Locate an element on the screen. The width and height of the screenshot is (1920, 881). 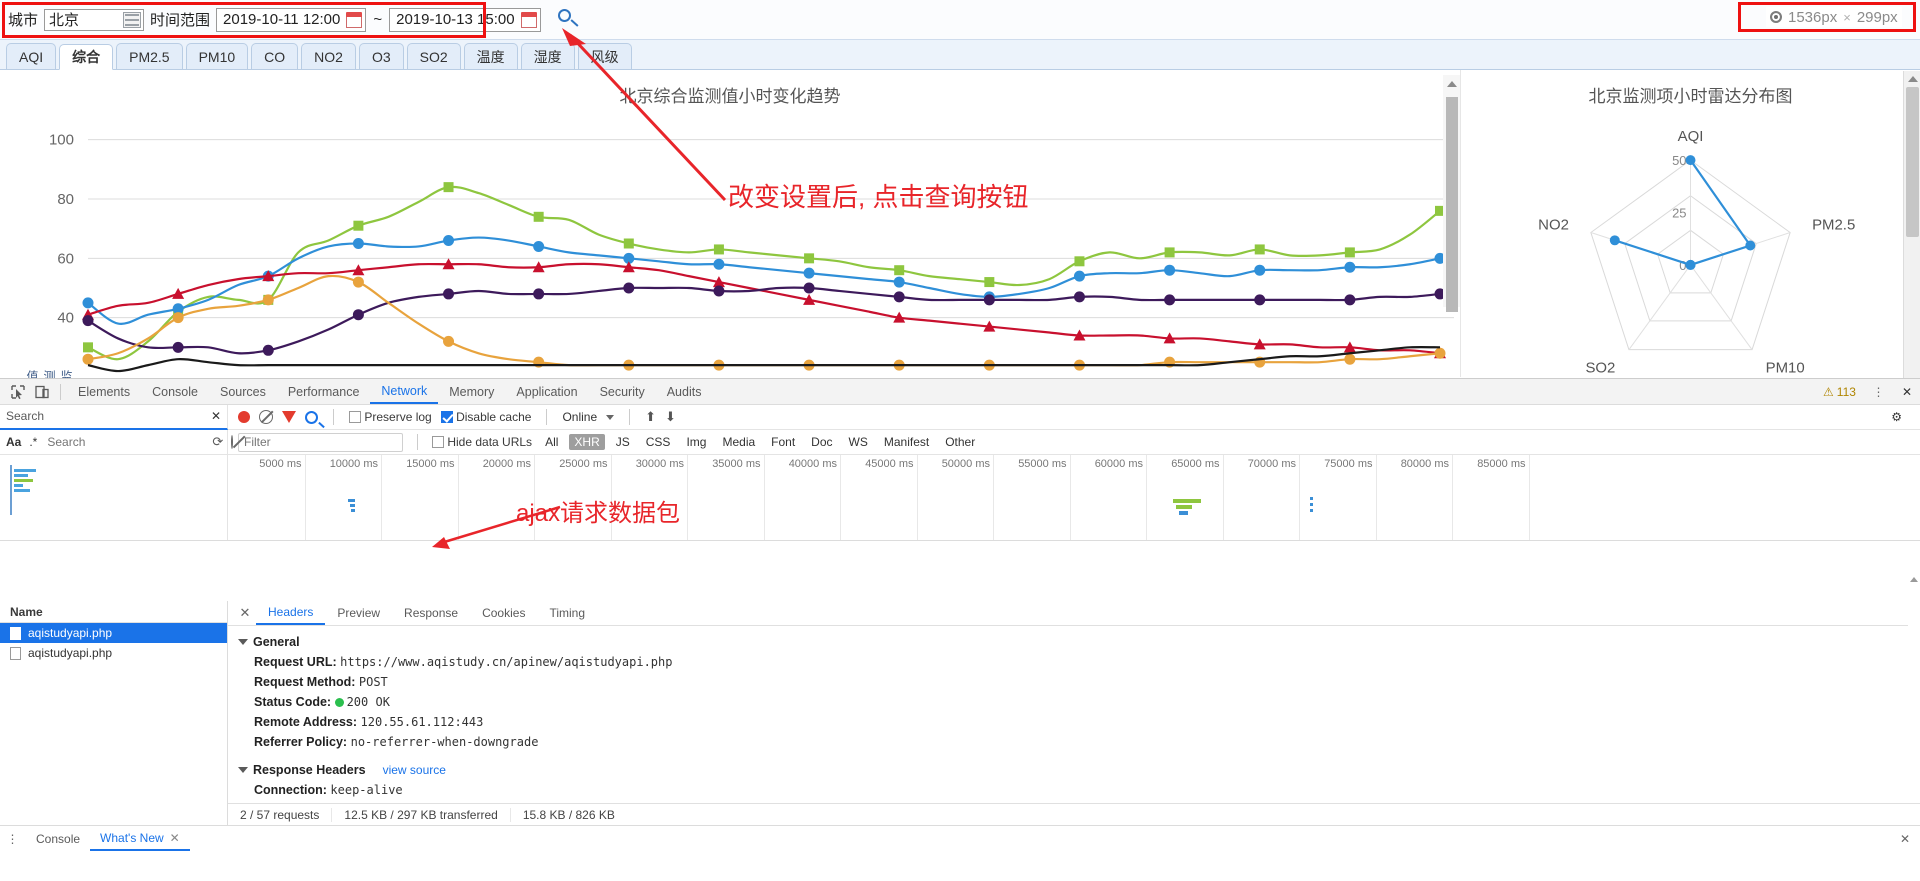
header-key: Remote Address: is located at coordinates (306, 722).